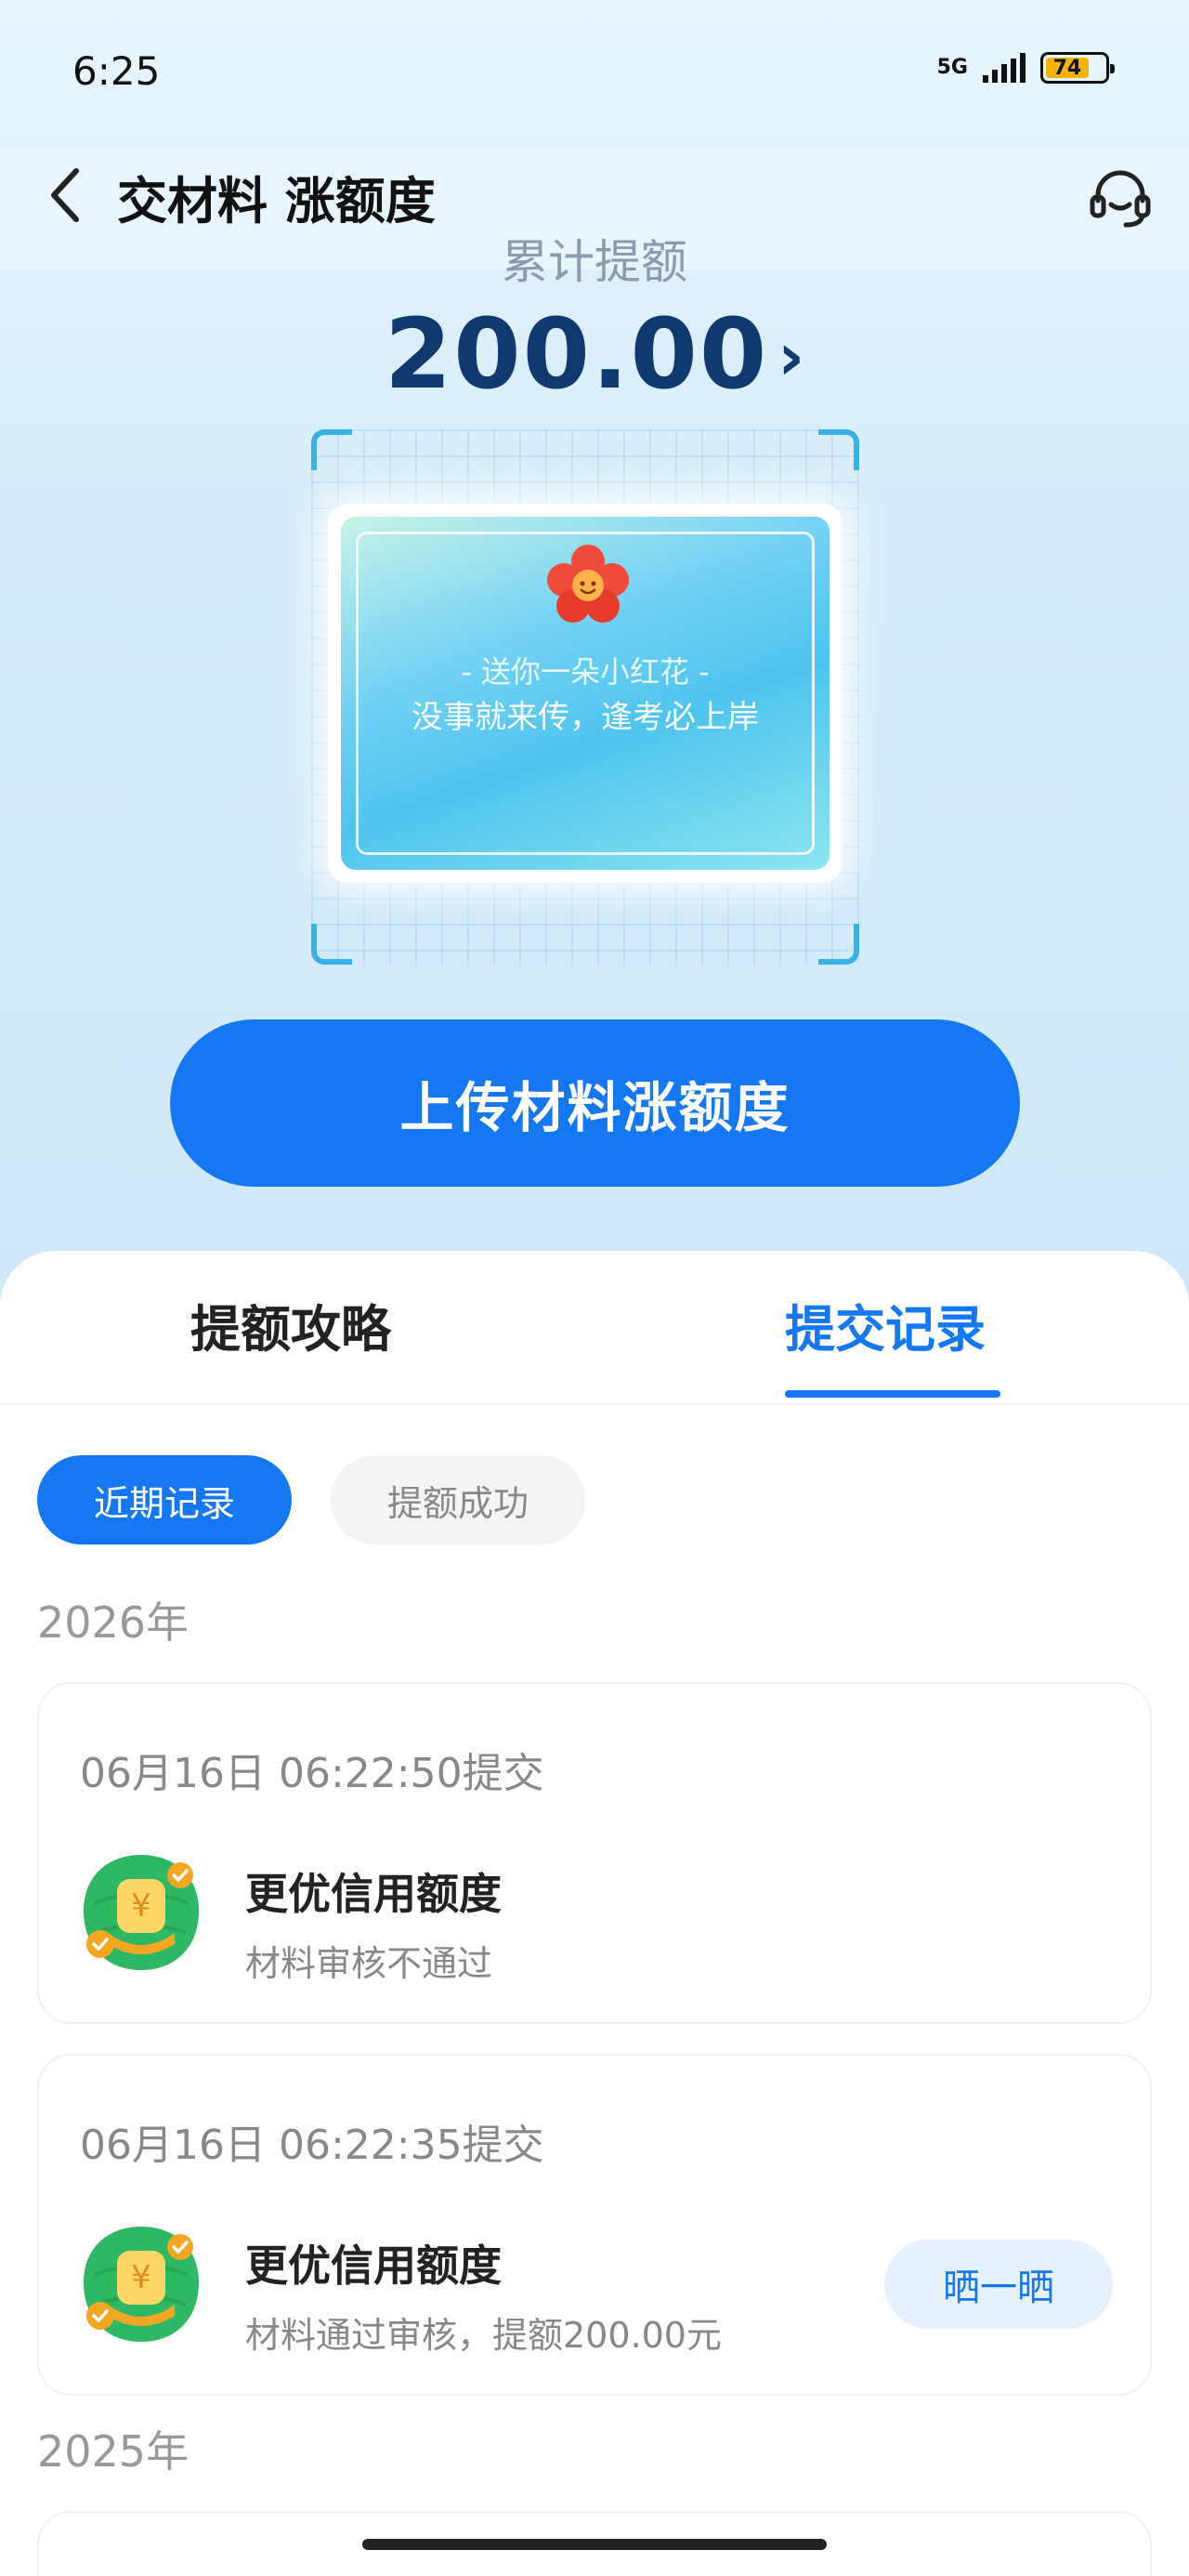  Describe the element at coordinates (595, 1103) in the screenshot. I see `upload-materials-button: 上传材料涨额度` at that location.